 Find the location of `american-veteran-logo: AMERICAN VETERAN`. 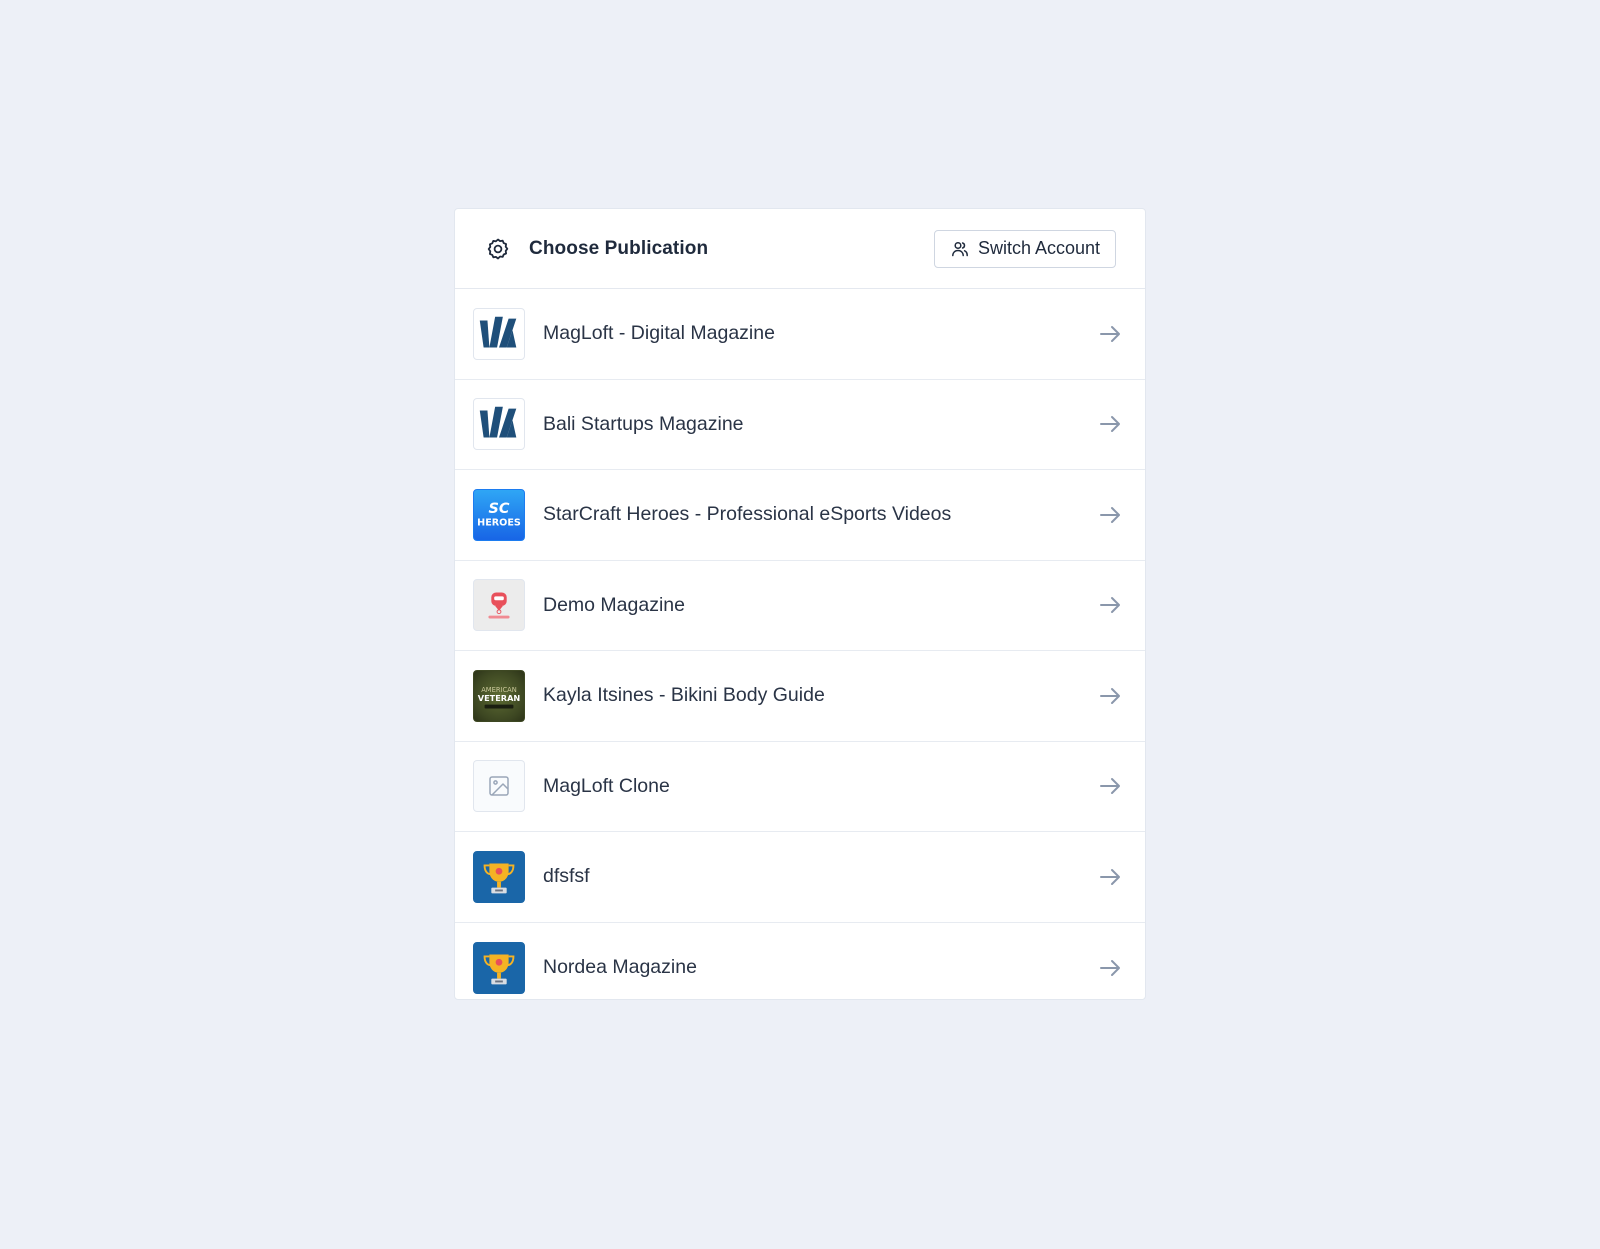

american-veteran-logo: AMERICAN VETERAN is located at coordinates (499, 695).